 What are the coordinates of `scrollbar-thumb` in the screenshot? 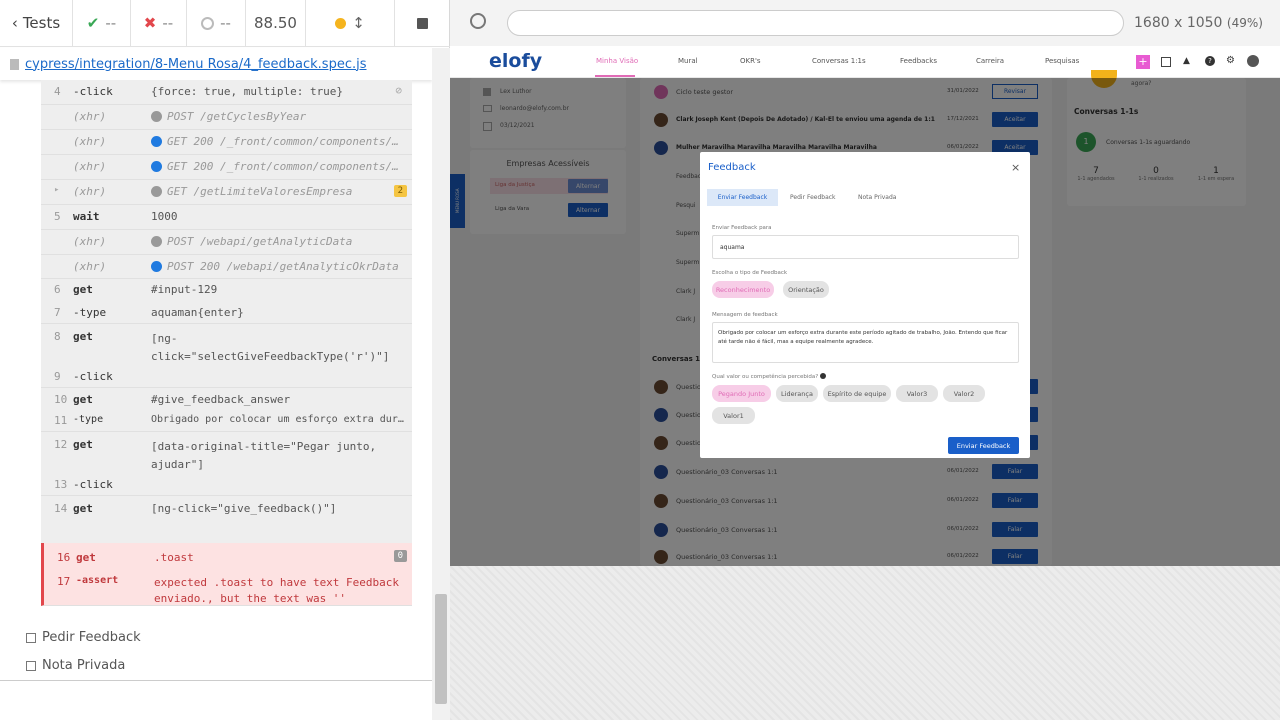 It's located at (441, 649).